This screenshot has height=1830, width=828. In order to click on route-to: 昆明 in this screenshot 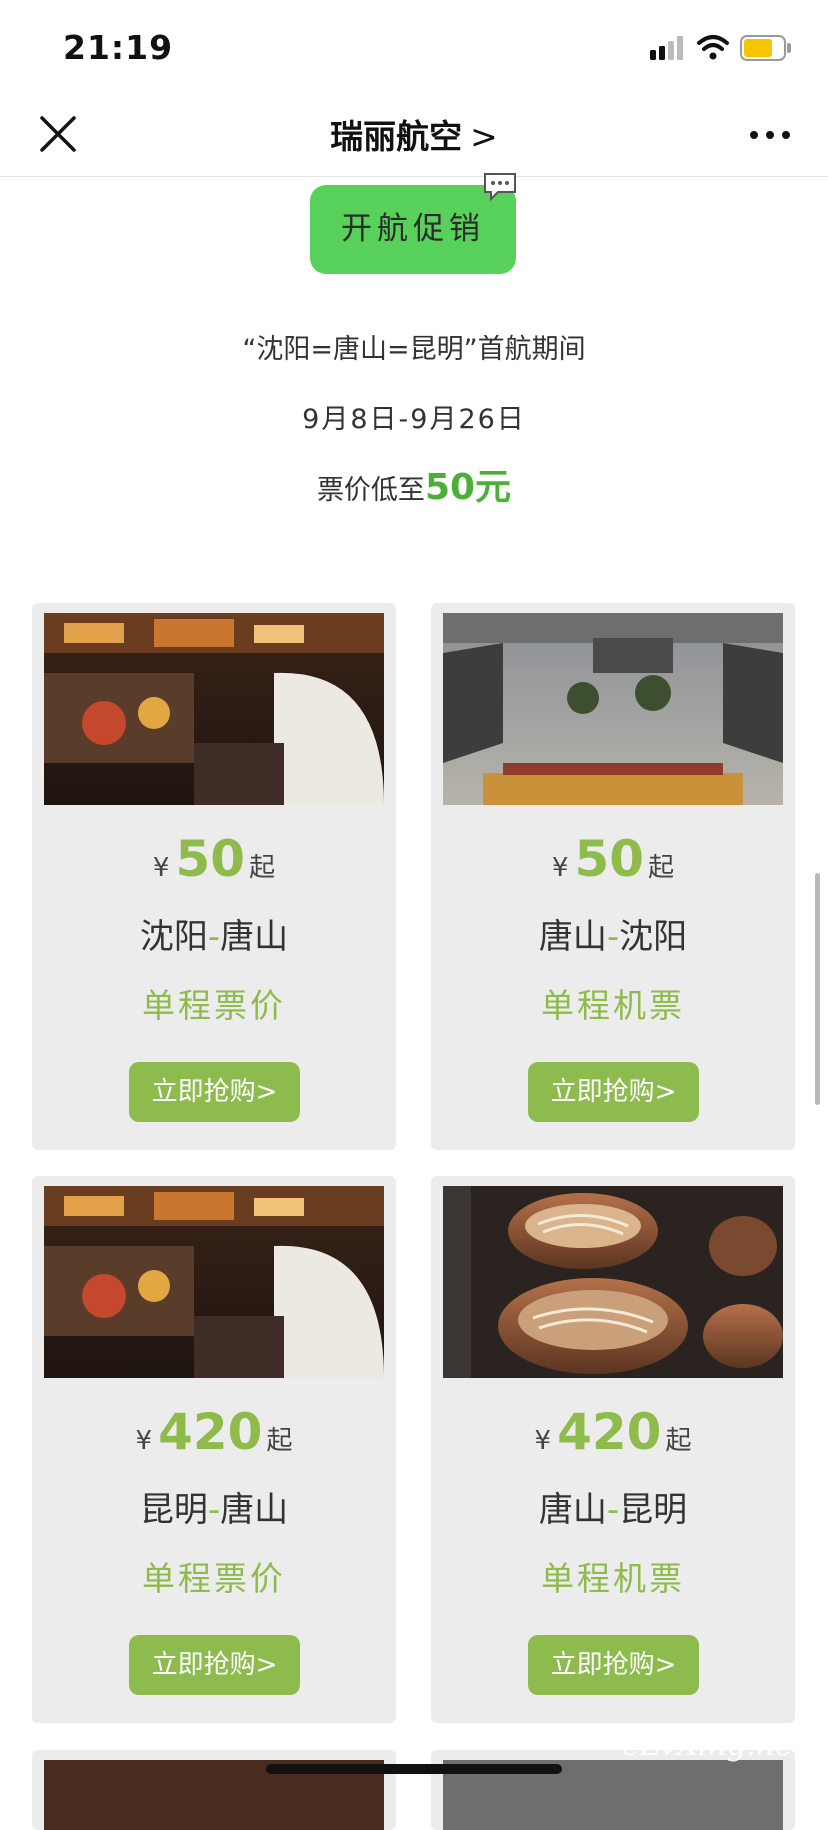, I will do `click(653, 1510)`.